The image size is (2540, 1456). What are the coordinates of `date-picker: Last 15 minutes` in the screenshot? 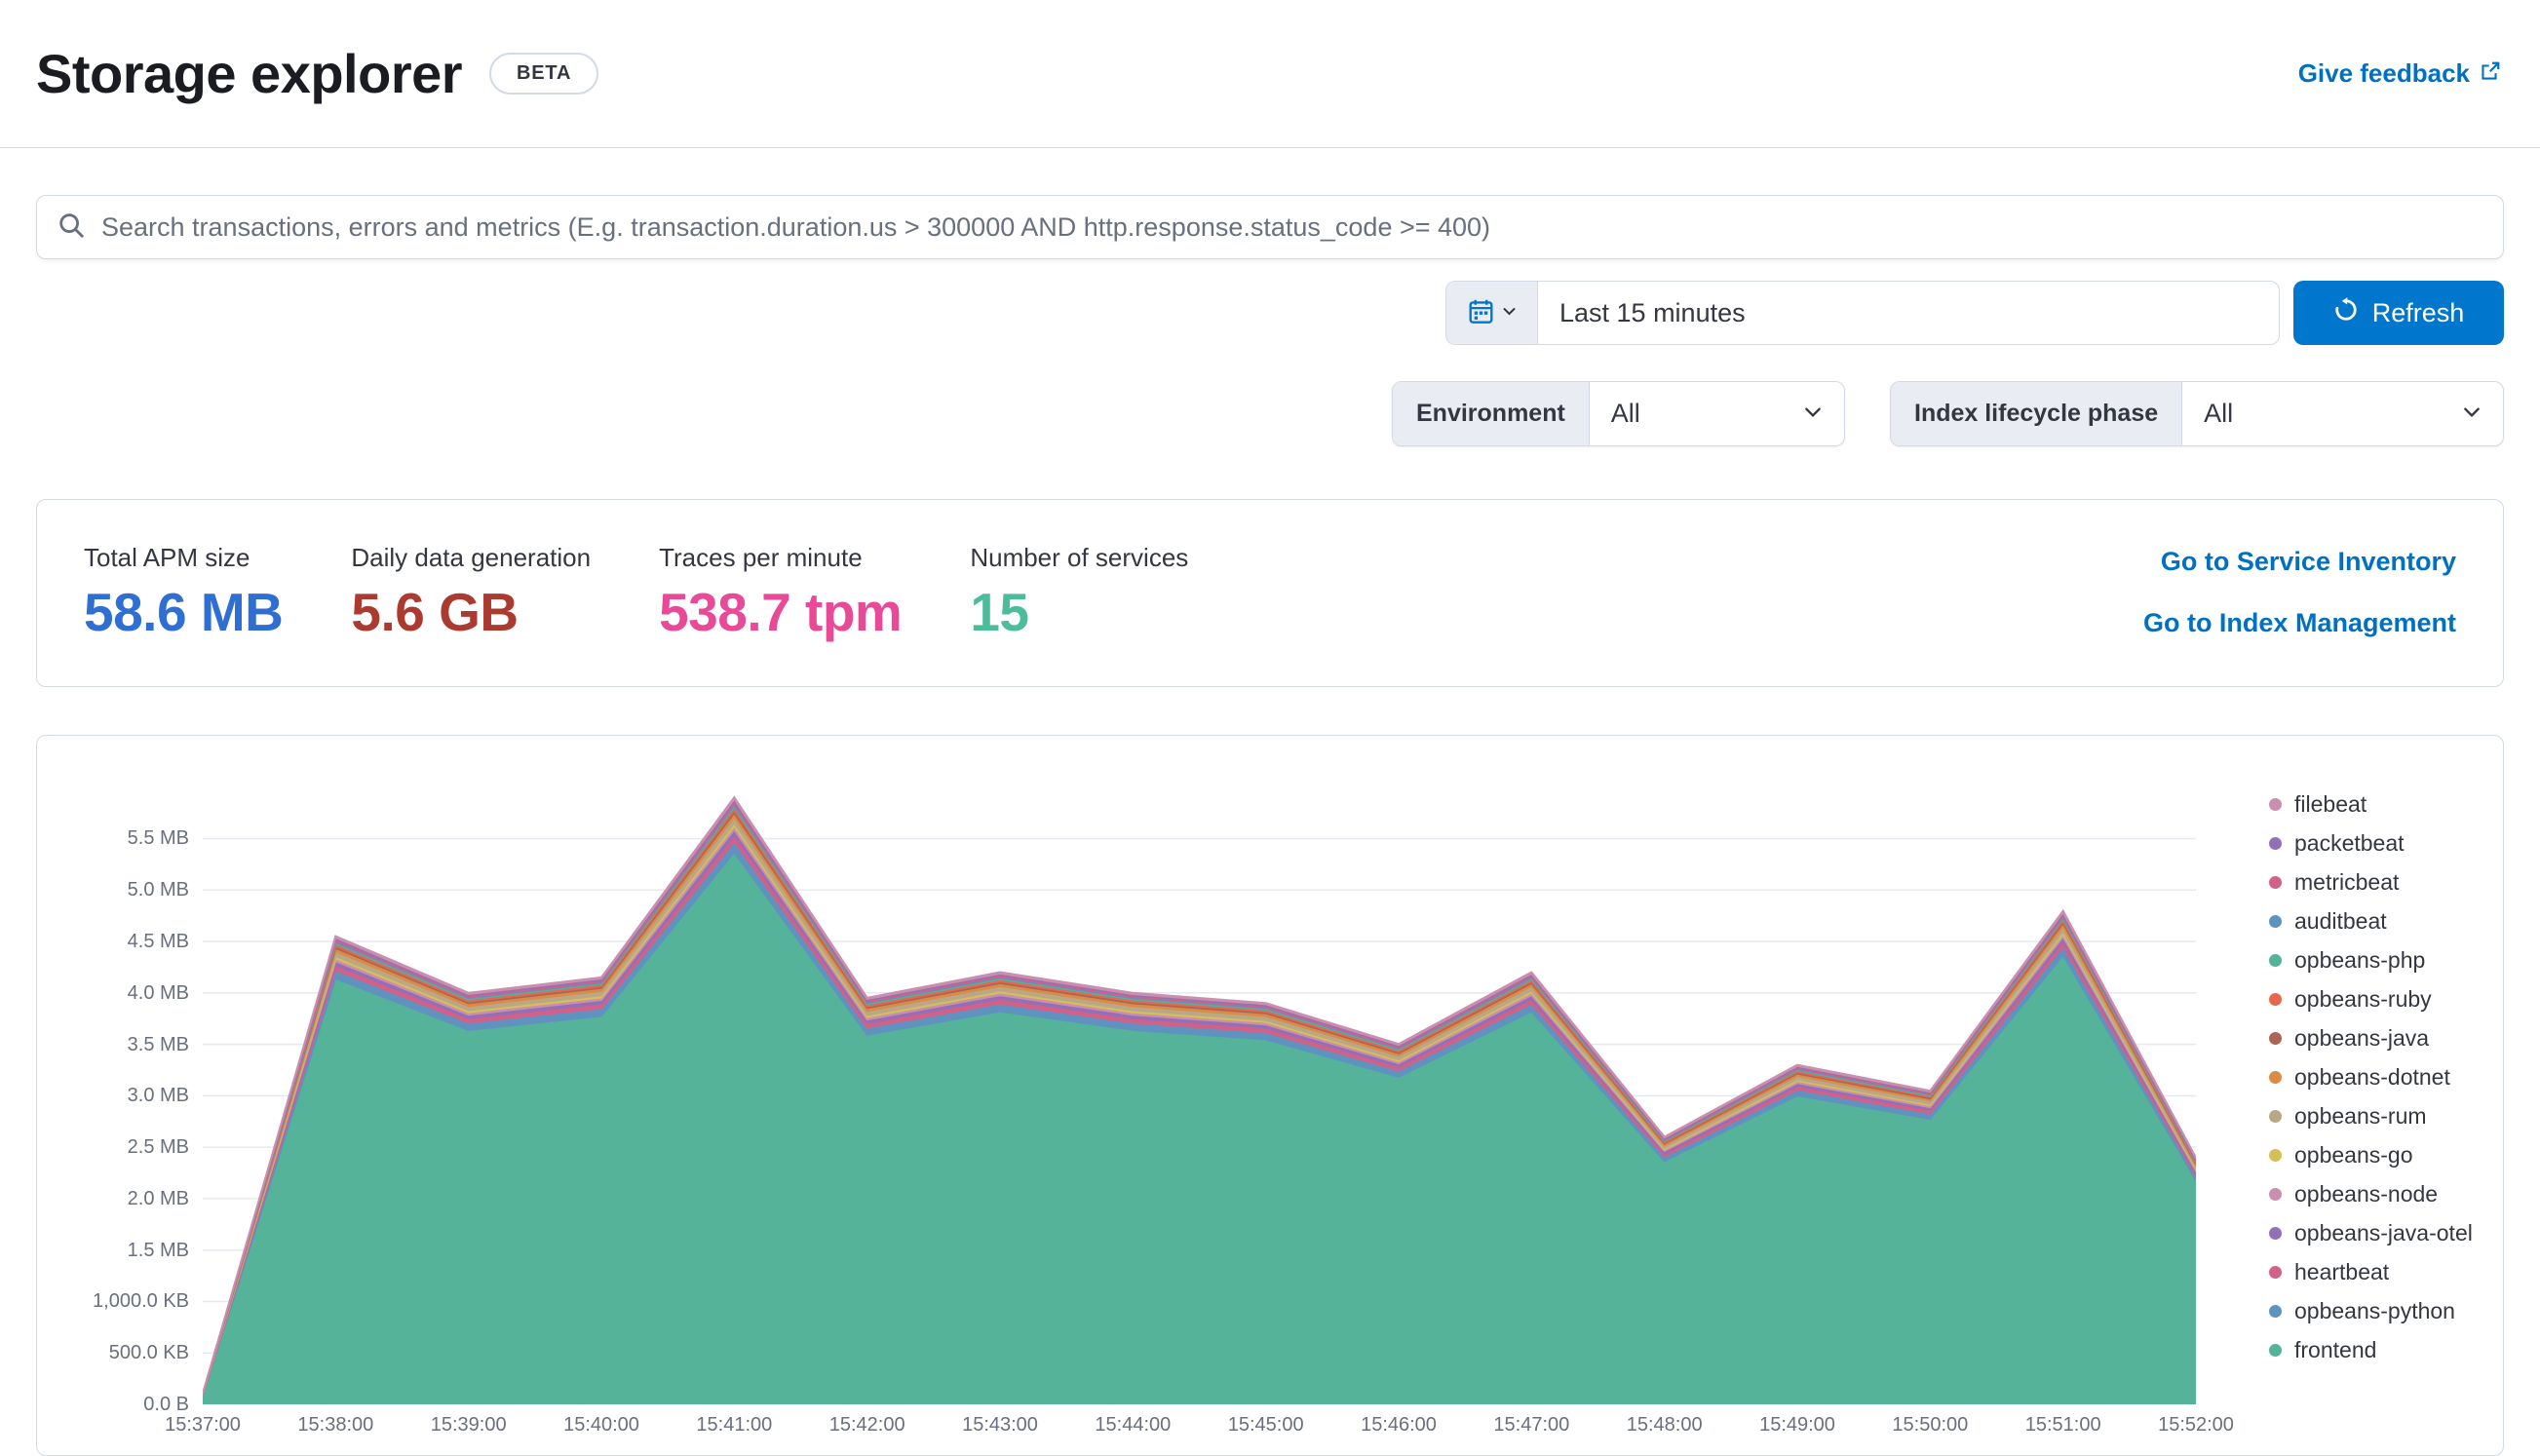 It's located at (1862, 313).